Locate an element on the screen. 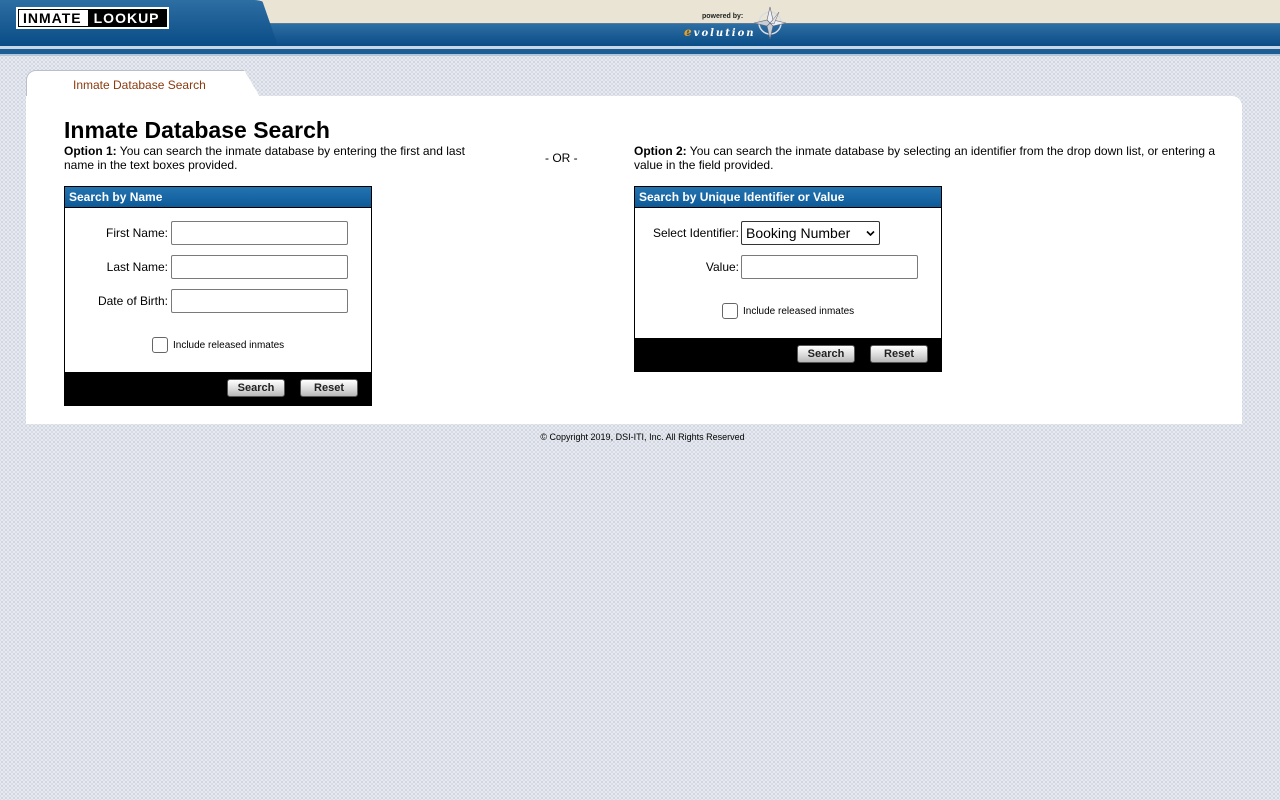 The width and height of the screenshot is (1280, 800). page-title: Inmate Database Search is located at coordinates (197, 130).